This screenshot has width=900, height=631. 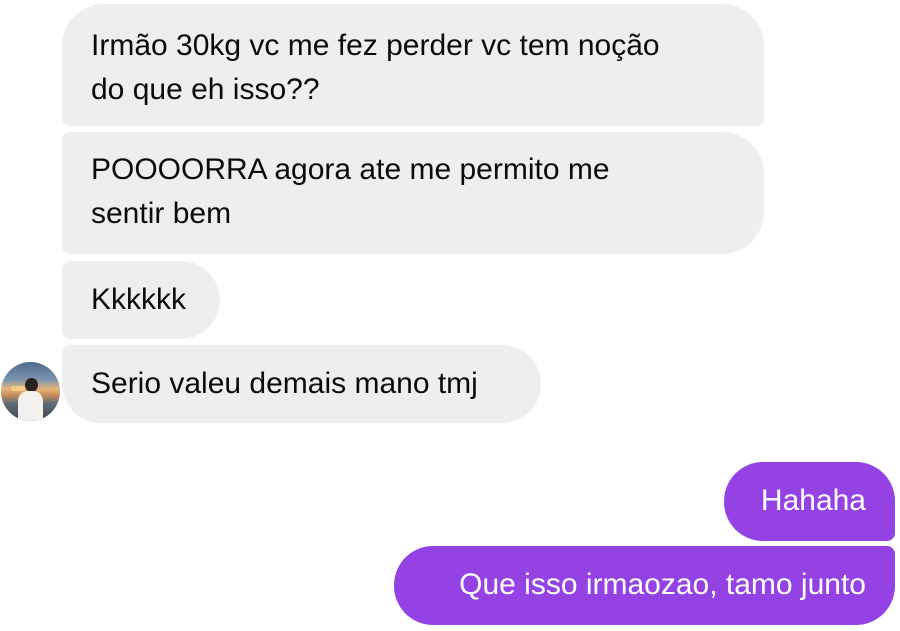 I want to click on message-text: Irmão 30kg vc me fez perder vc tem noção, so click(x=375, y=45).